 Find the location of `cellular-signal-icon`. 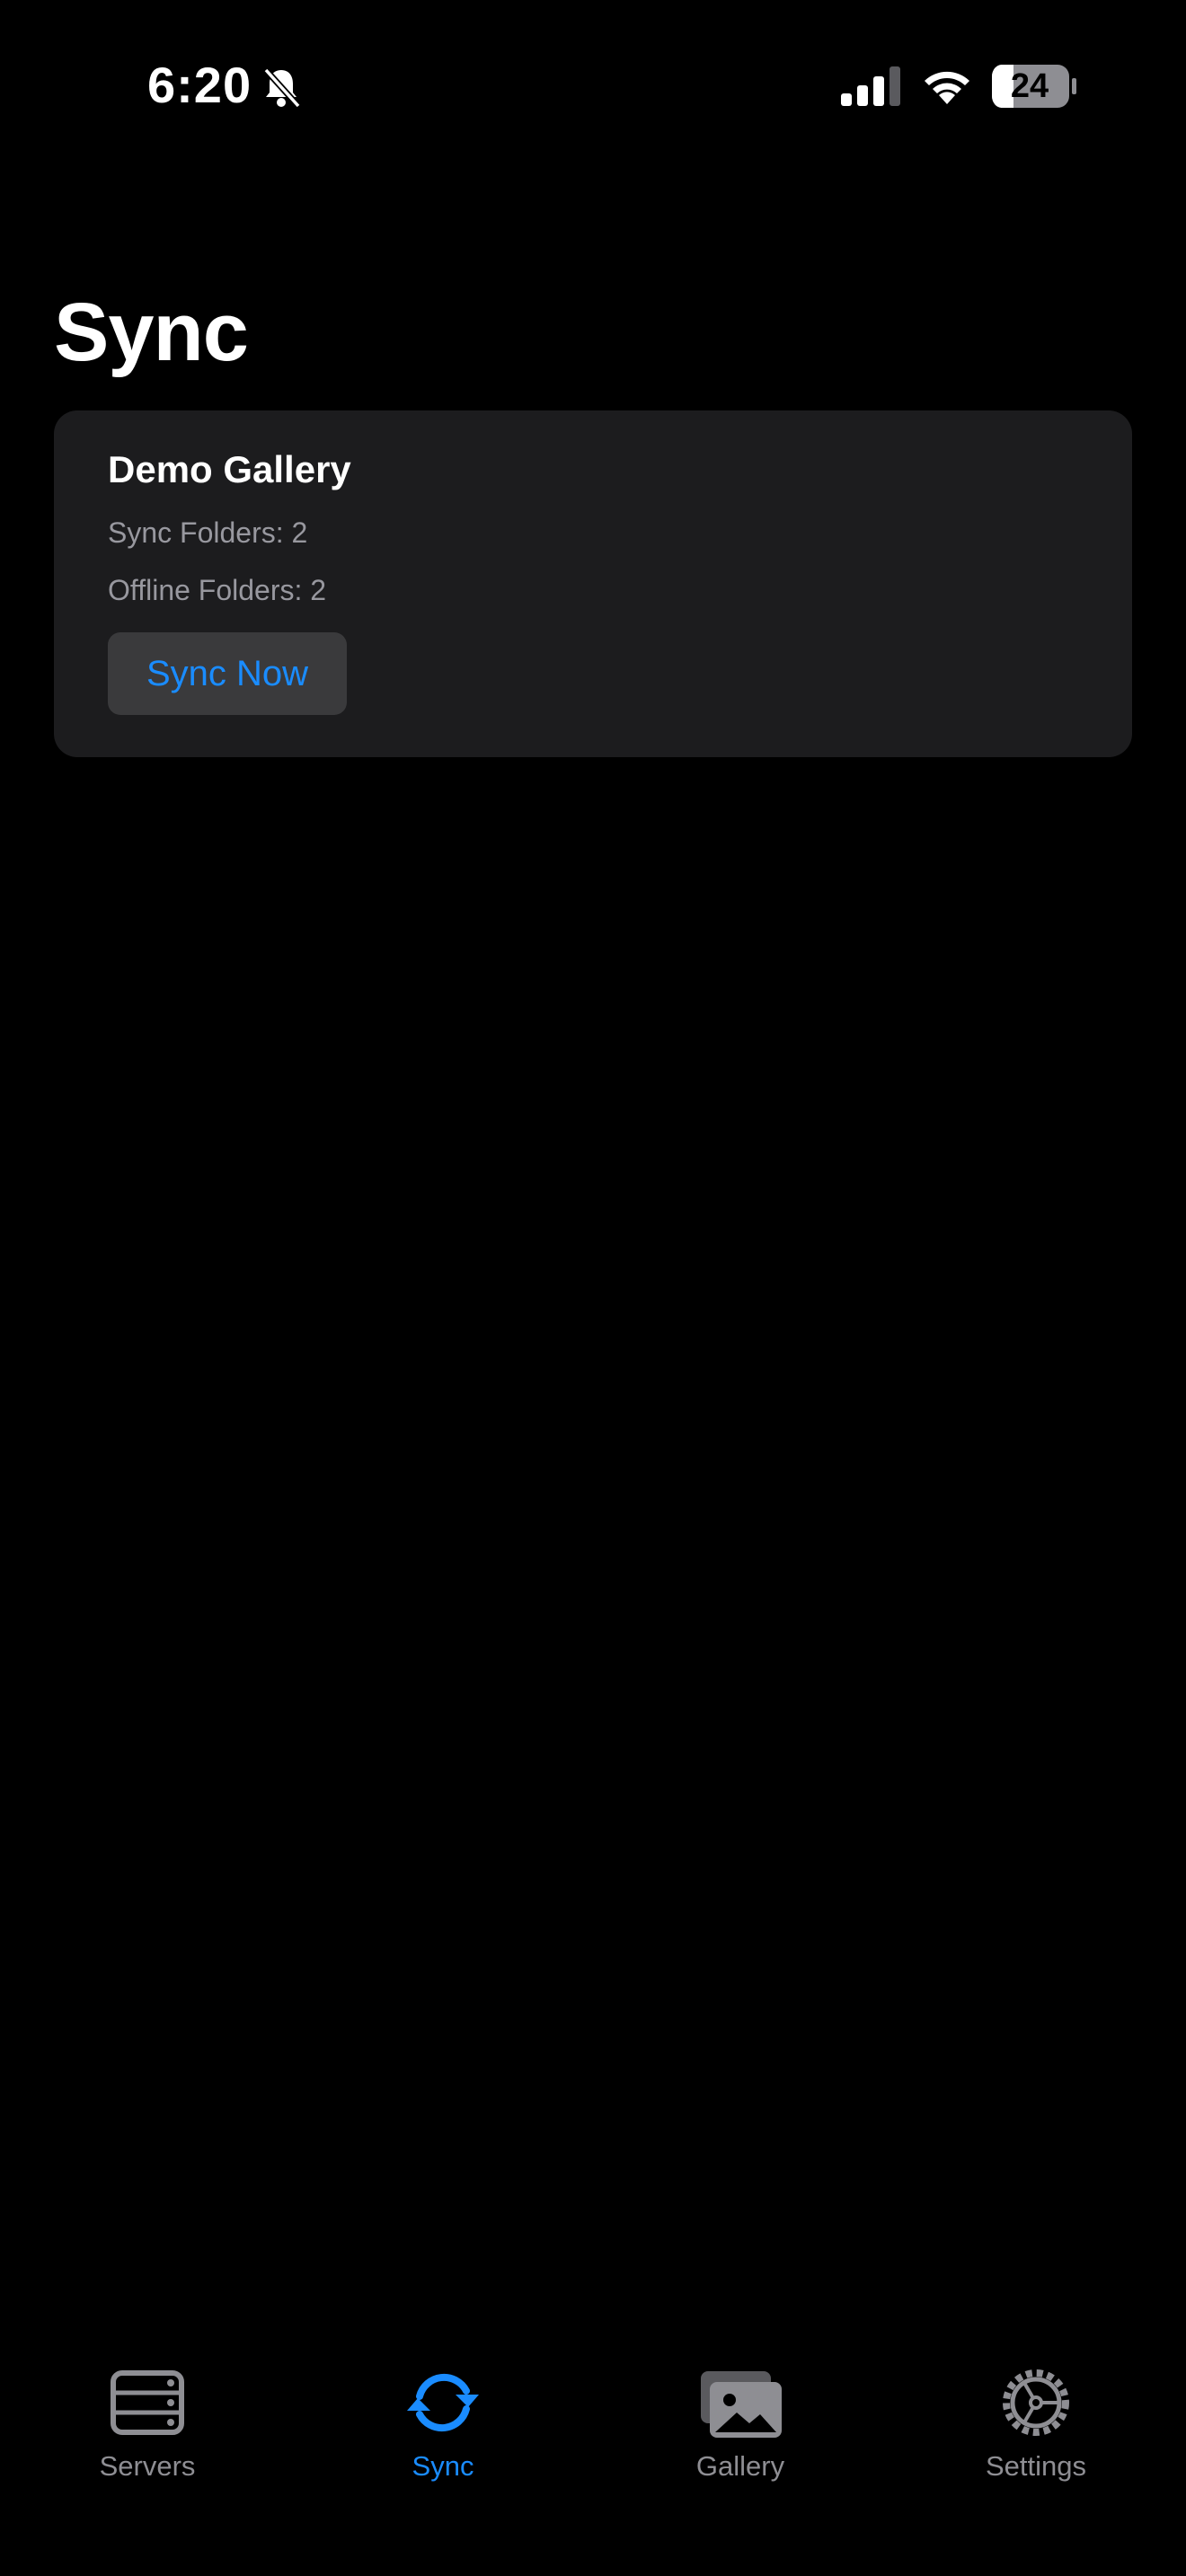

cellular-signal-icon is located at coordinates (870, 86).